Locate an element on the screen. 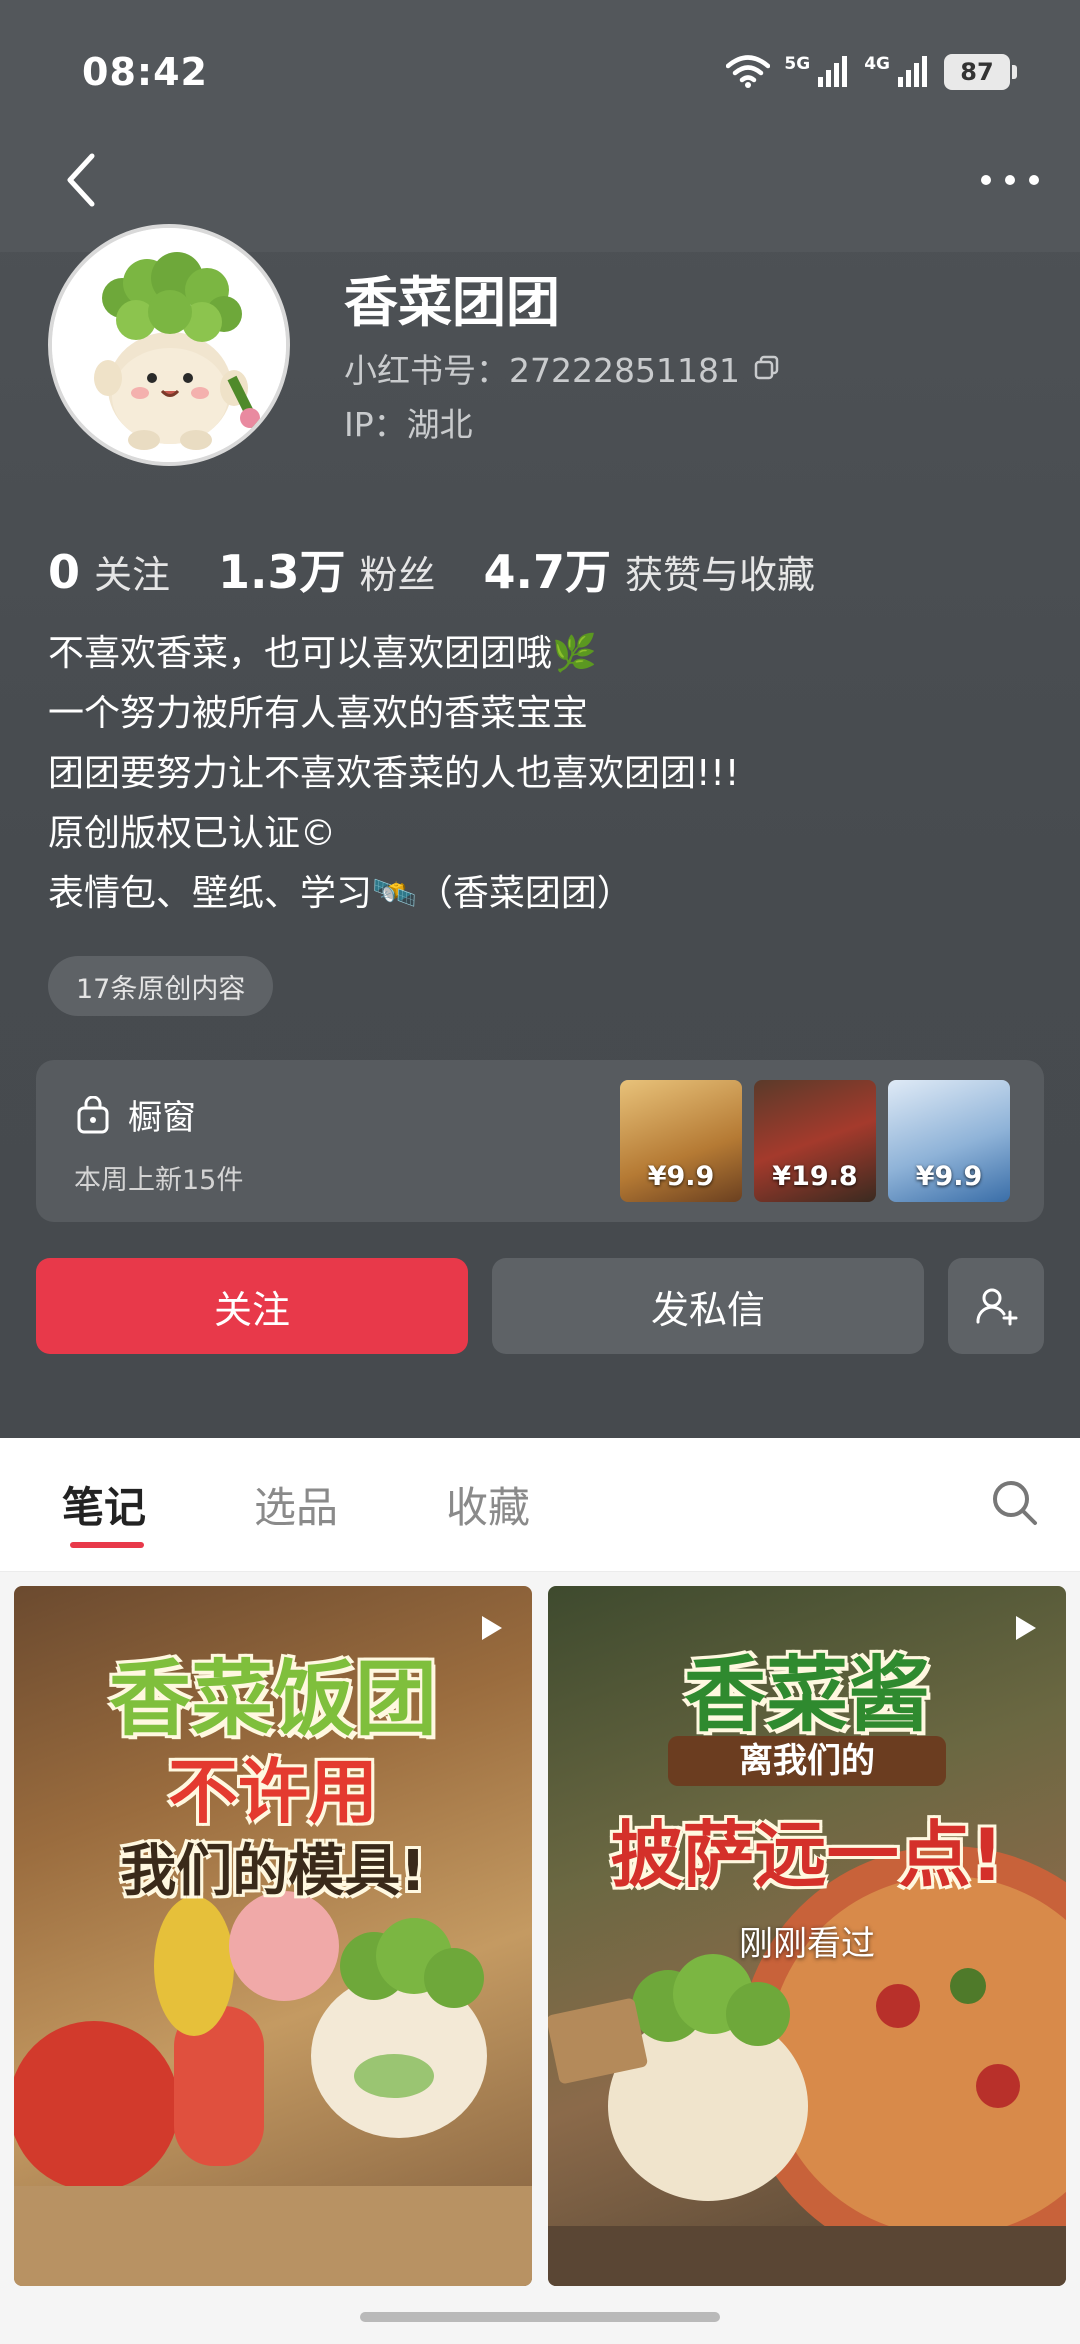 The image size is (1080, 2344). shop-thumbnails: ¥9.9 ¥19.8 ¥9.9 is located at coordinates (815, 1141).